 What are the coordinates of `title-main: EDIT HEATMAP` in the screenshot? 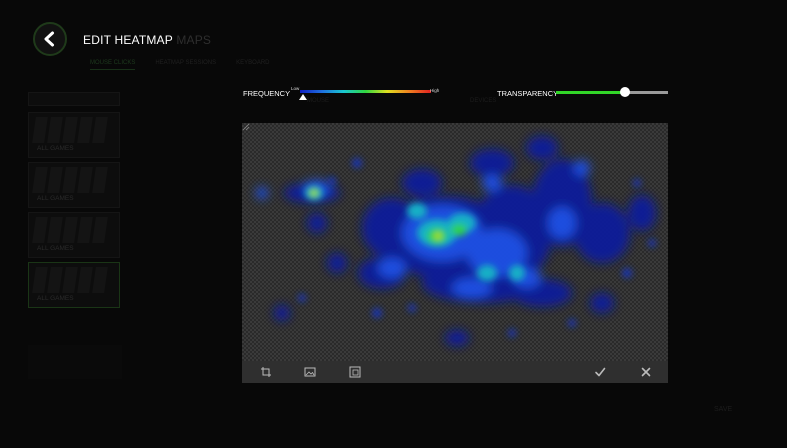 It's located at (128, 40).